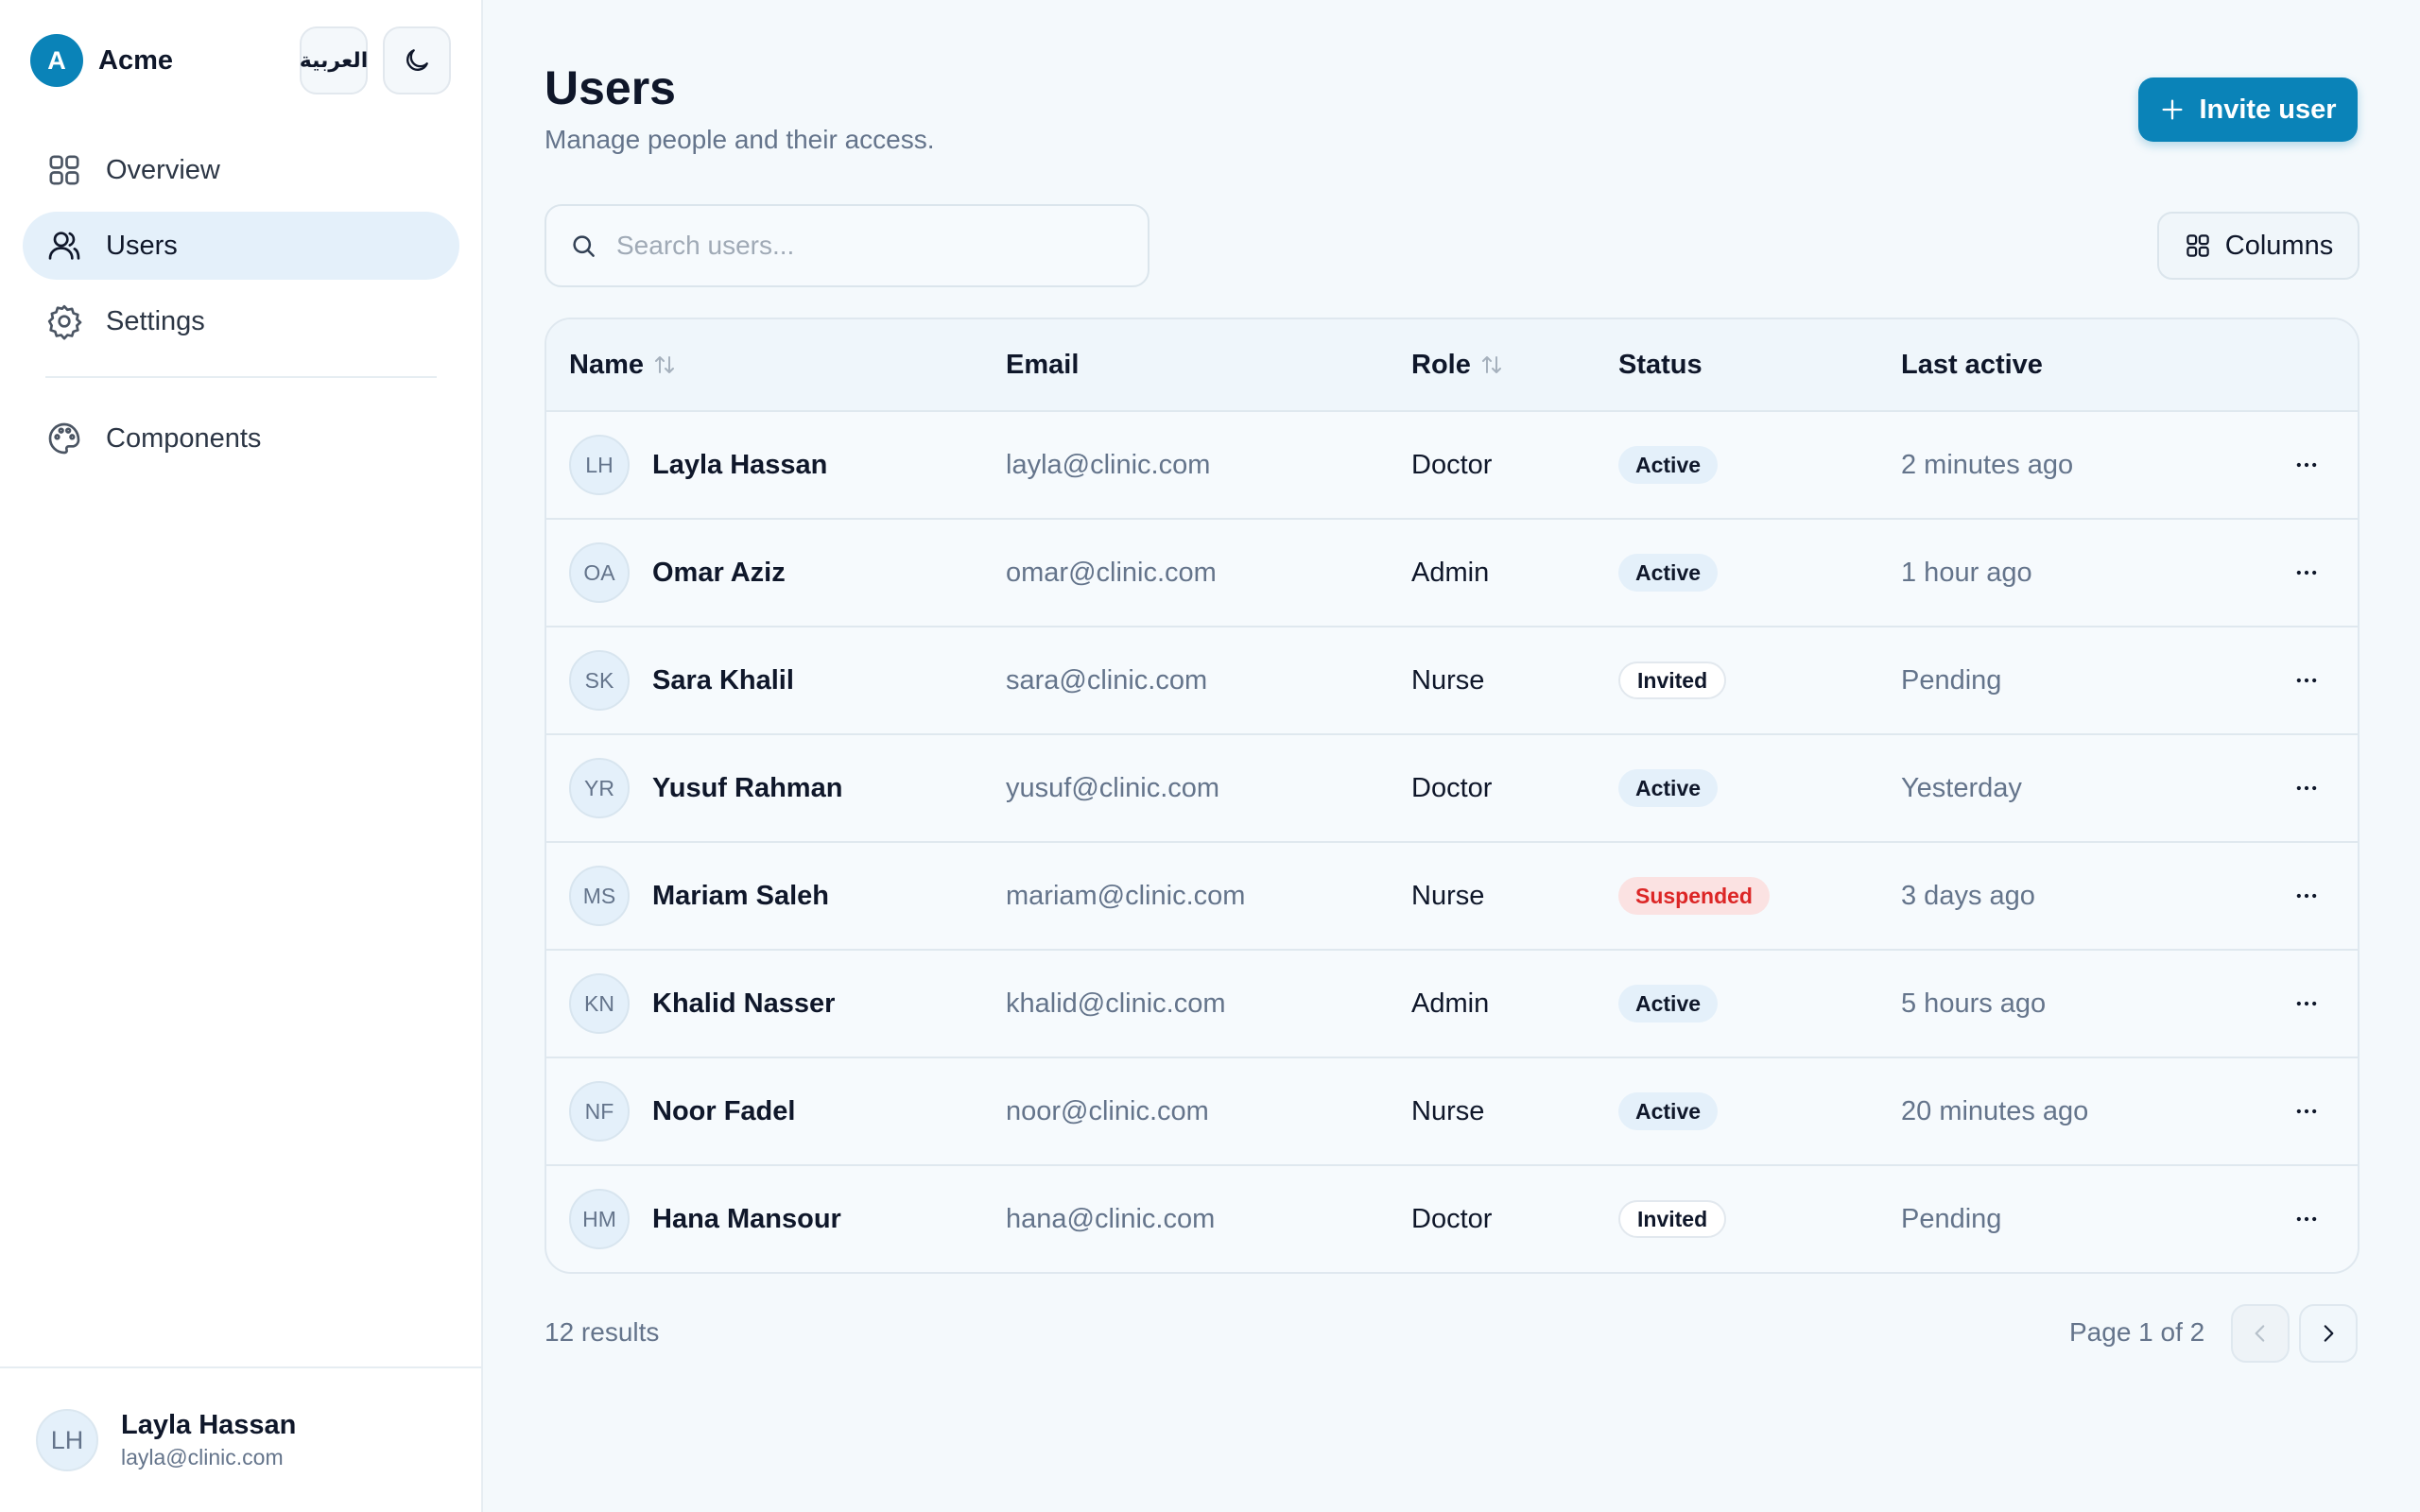 Image resolution: width=2420 pixels, height=1512 pixels. What do you see at coordinates (241, 246) in the screenshot?
I see `sidebar-item-users: Users` at bounding box center [241, 246].